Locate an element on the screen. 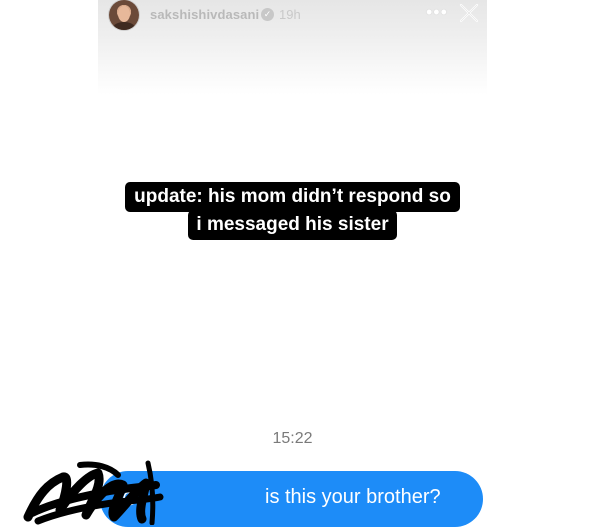 Image resolution: width=600 pixels, height=528 pixels. redaction-scribble is located at coordinates (93, 492).